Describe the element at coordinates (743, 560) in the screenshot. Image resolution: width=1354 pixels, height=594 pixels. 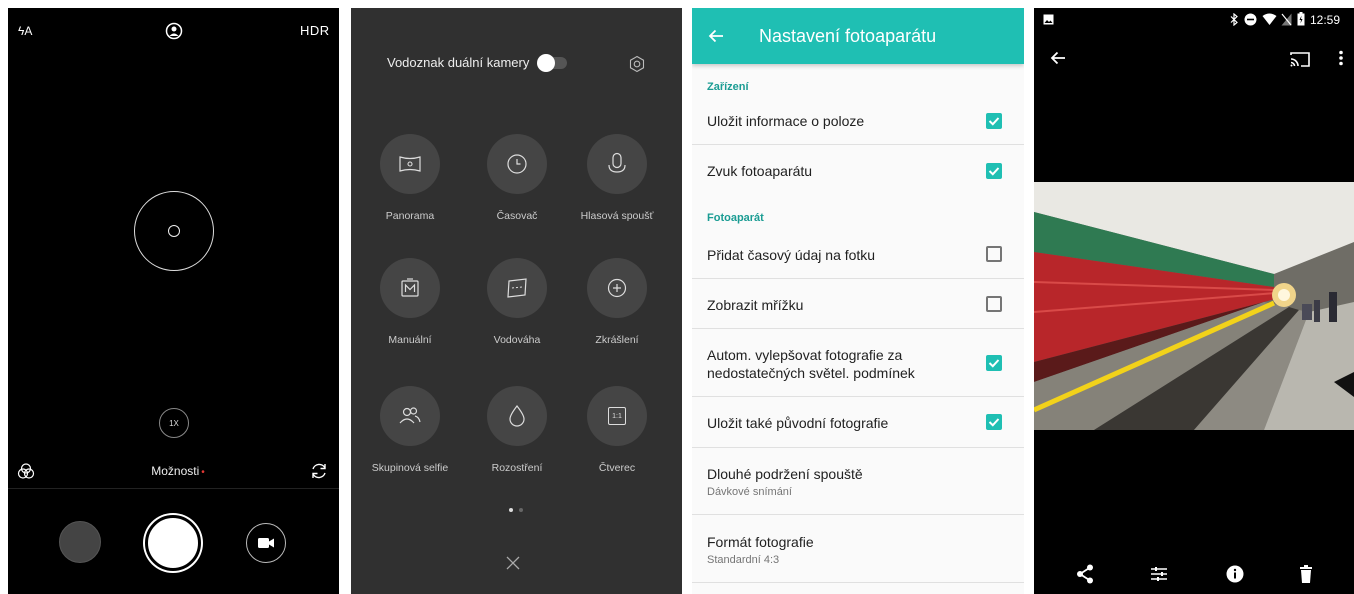
I see `setting-subtitle: Standardní 4:3` at that location.